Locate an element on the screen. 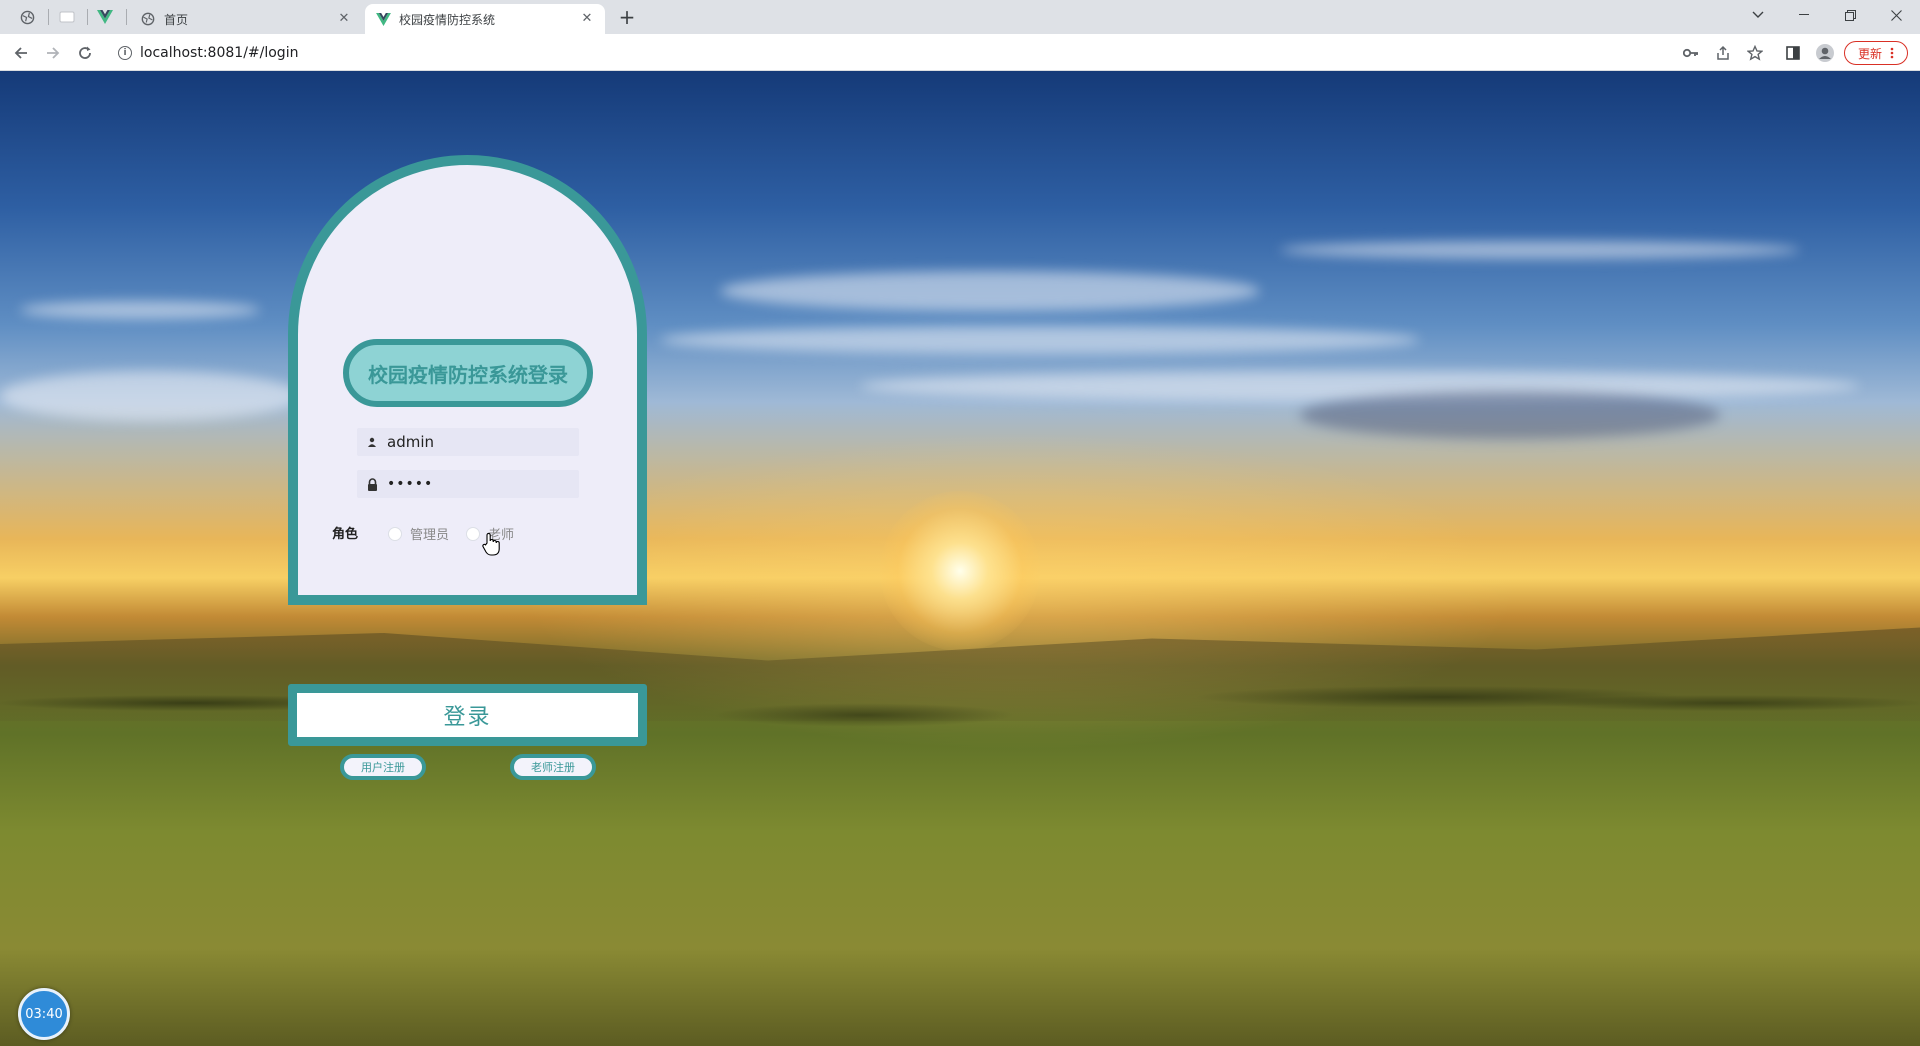 The height and width of the screenshot is (1046, 1920). username-input is located at coordinates (477, 442).